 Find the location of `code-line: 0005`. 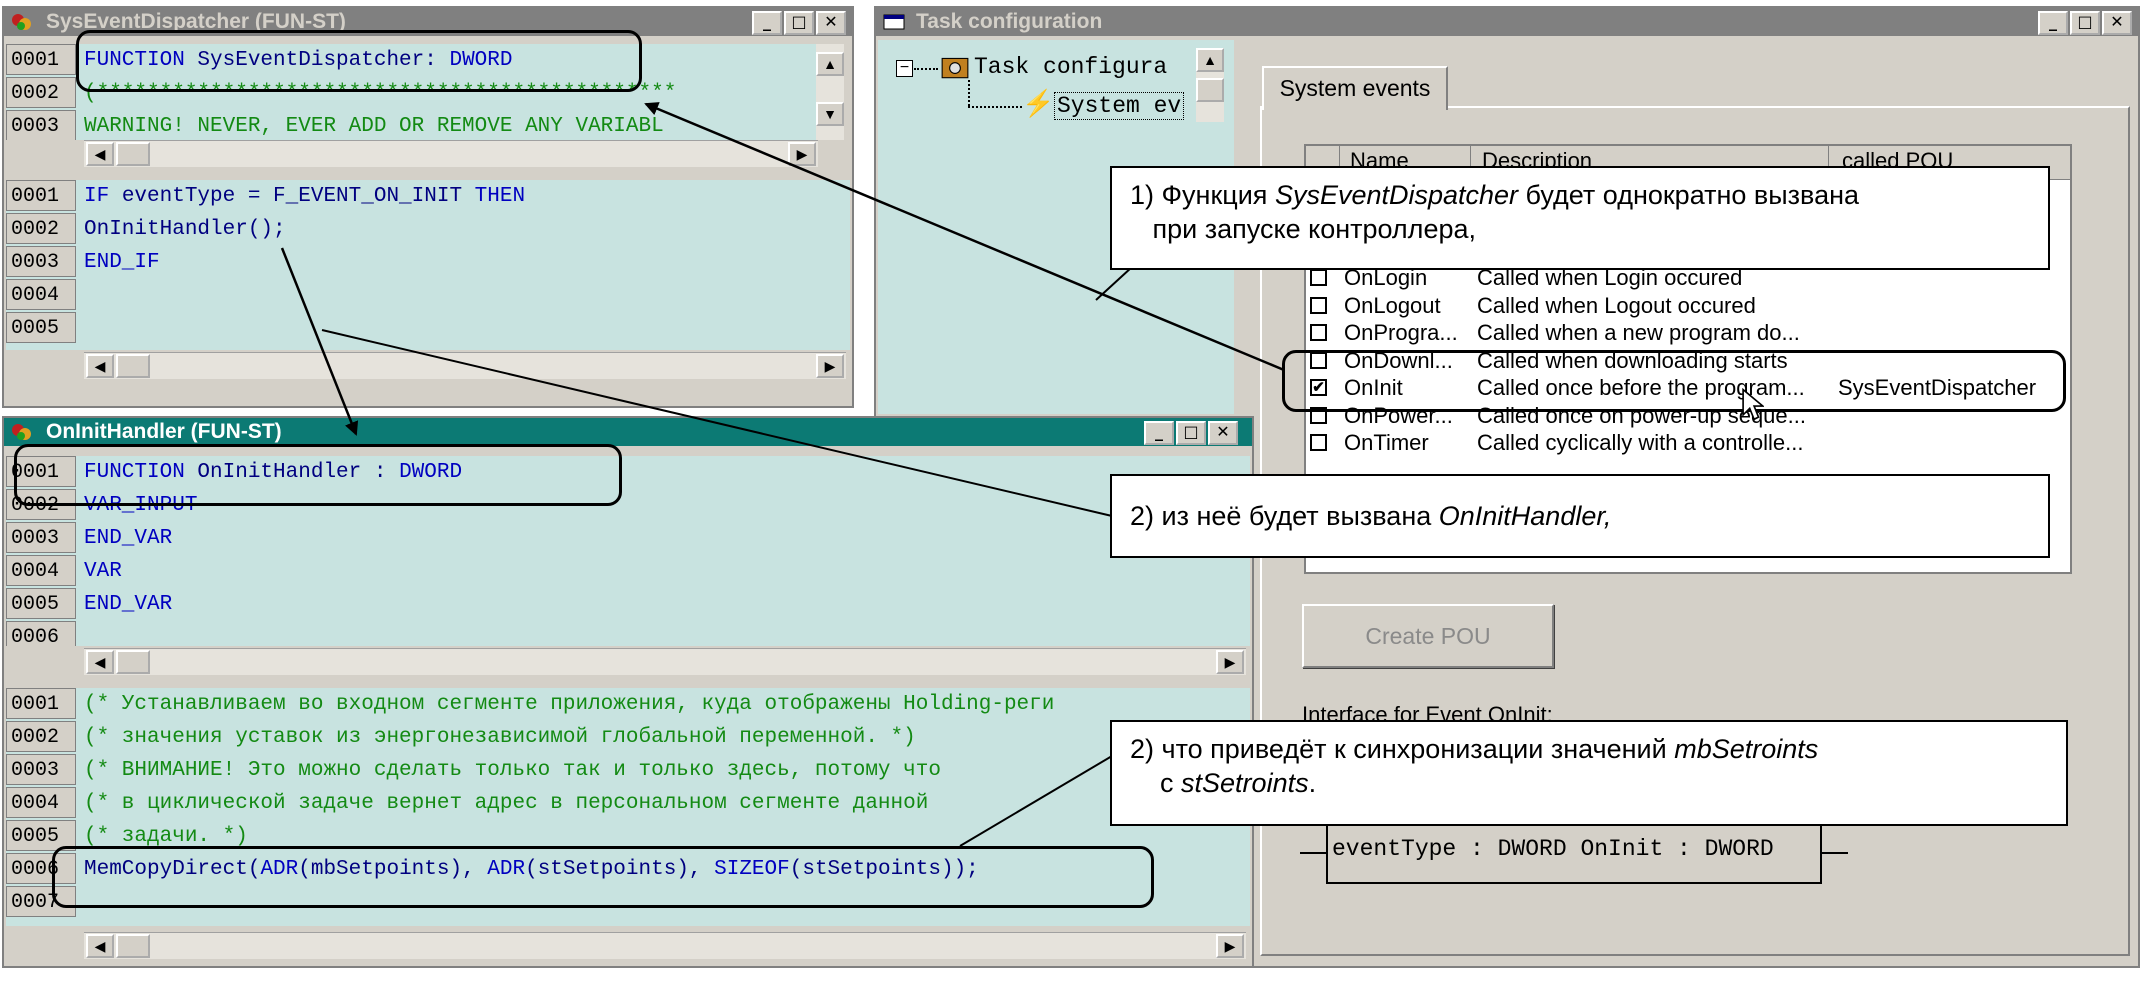

code-line: 0005 is located at coordinates (428, 328).